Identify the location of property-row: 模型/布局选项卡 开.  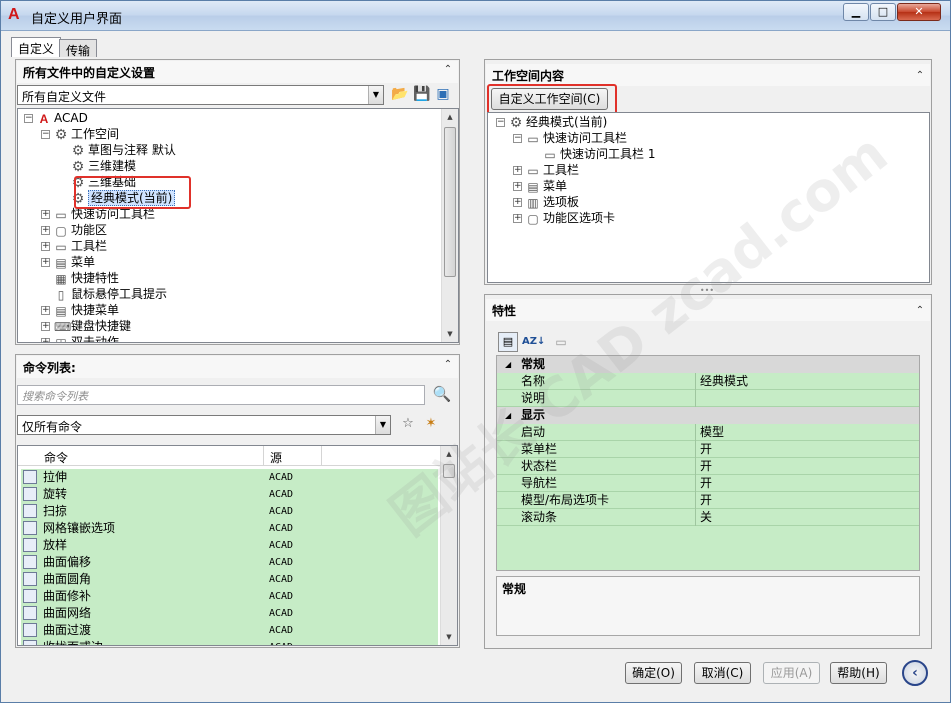
(708, 500).